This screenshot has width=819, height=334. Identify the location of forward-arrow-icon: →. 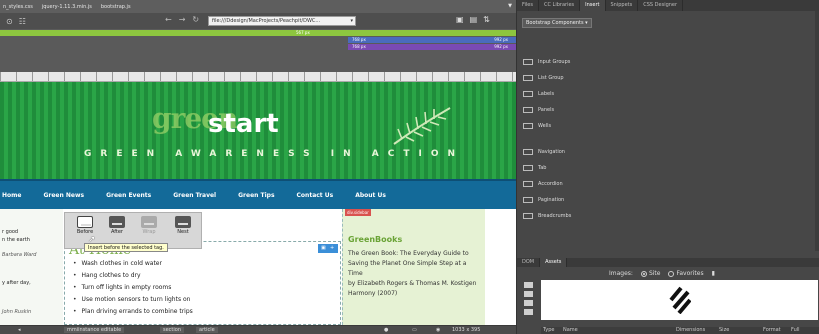
(182, 19).